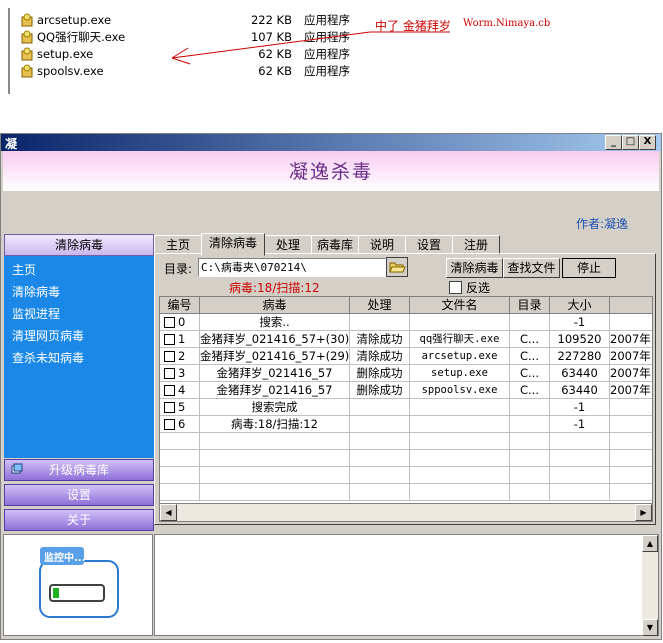 The image size is (663, 643). Describe the element at coordinates (455, 287) in the screenshot. I see `invert-checkbox` at that location.